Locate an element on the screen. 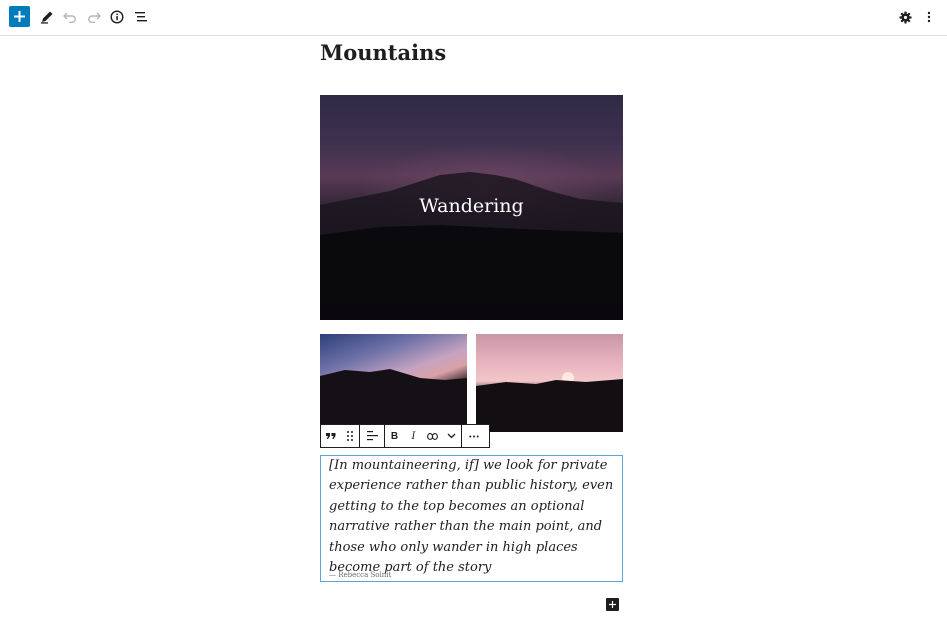  align-icon is located at coordinates (372, 436).